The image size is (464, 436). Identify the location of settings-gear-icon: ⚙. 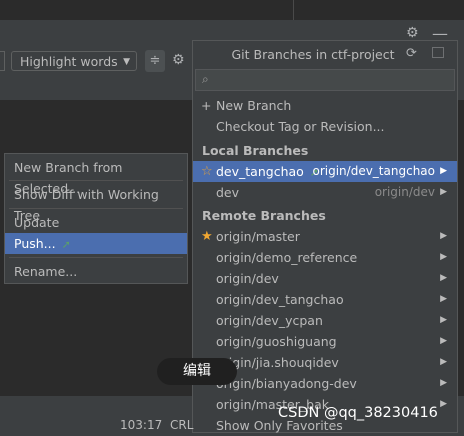
(412, 33).